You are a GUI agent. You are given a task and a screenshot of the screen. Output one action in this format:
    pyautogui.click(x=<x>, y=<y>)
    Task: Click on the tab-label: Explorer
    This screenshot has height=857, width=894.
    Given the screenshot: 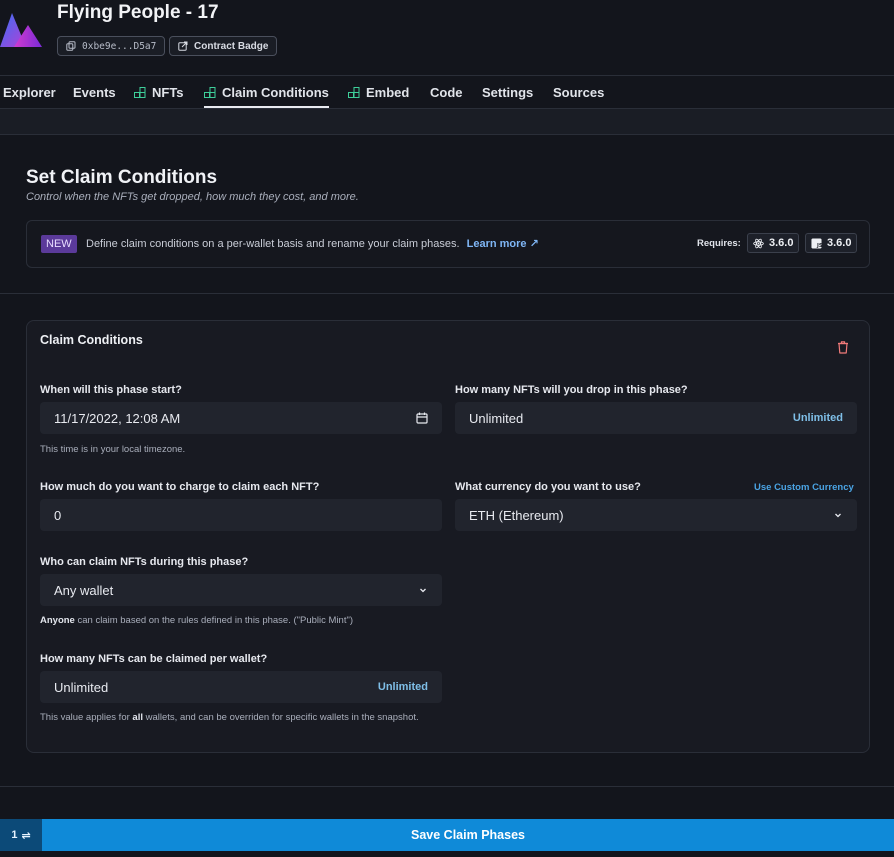 What is the action you would take?
    pyautogui.click(x=29, y=92)
    